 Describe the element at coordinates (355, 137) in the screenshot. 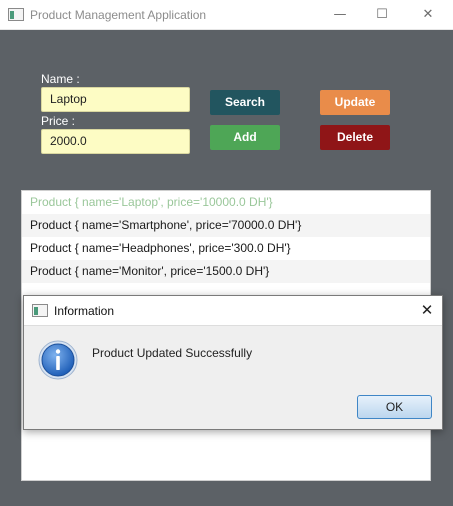

I see `delete-button: Delete` at that location.